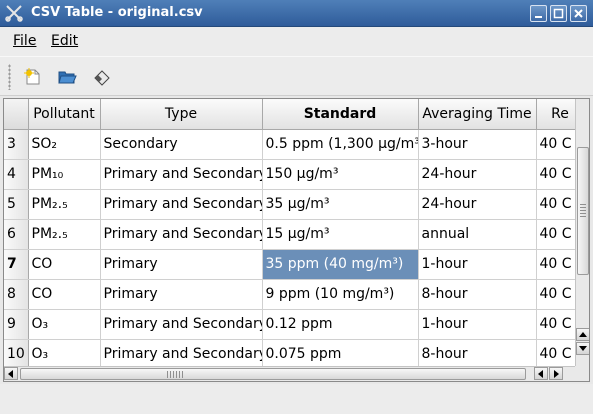  I want to click on cell: PM₁₀, so click(64, 174).